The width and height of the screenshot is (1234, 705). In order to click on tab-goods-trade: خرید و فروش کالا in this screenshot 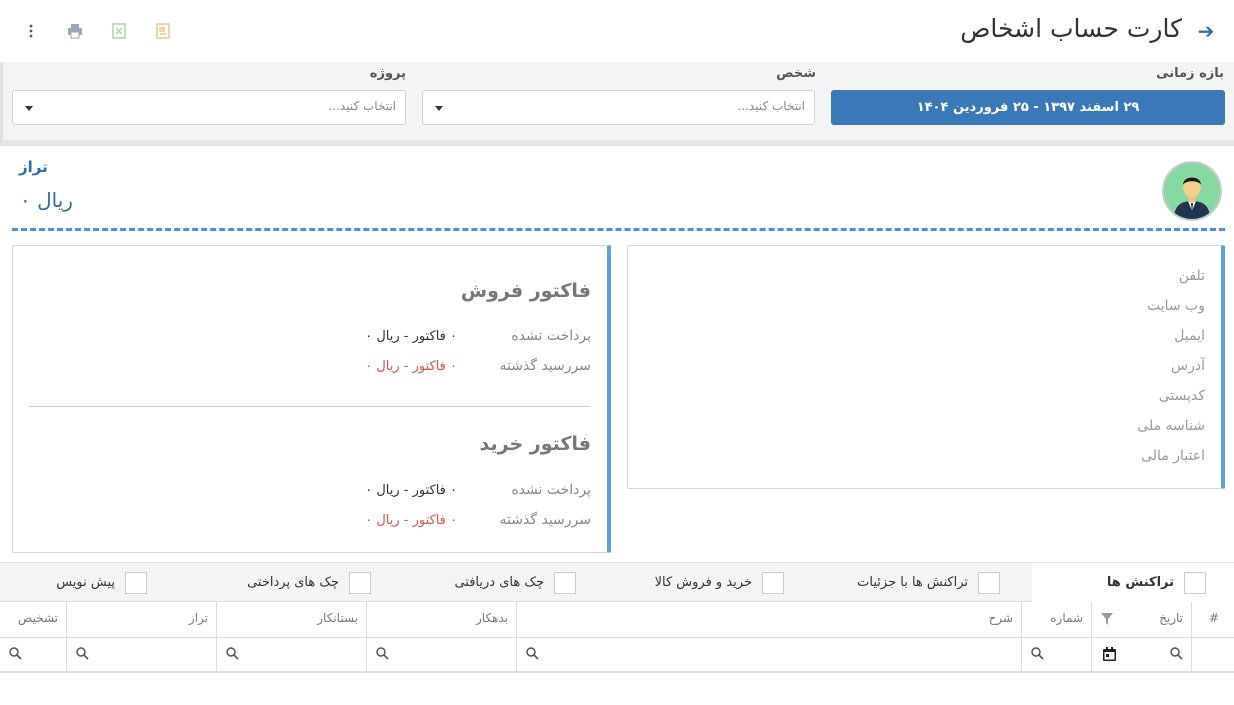, I will do `click(719, 582)`.